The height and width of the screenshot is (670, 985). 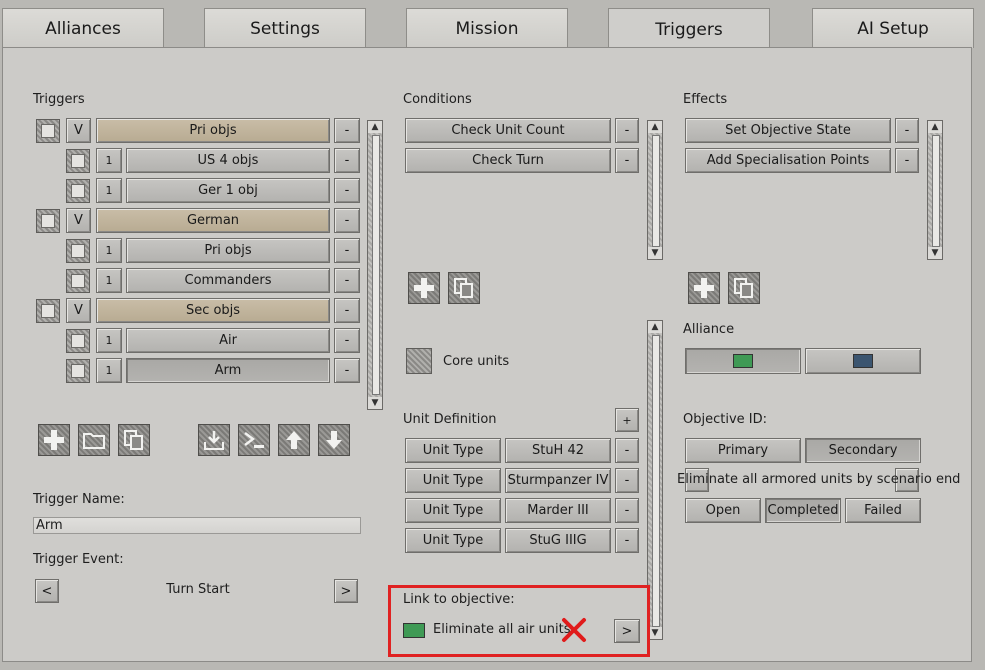 What do you see at coordinates (254, 440) in the screenshot?
I see `console-icon` at bounding box center [254, 440].